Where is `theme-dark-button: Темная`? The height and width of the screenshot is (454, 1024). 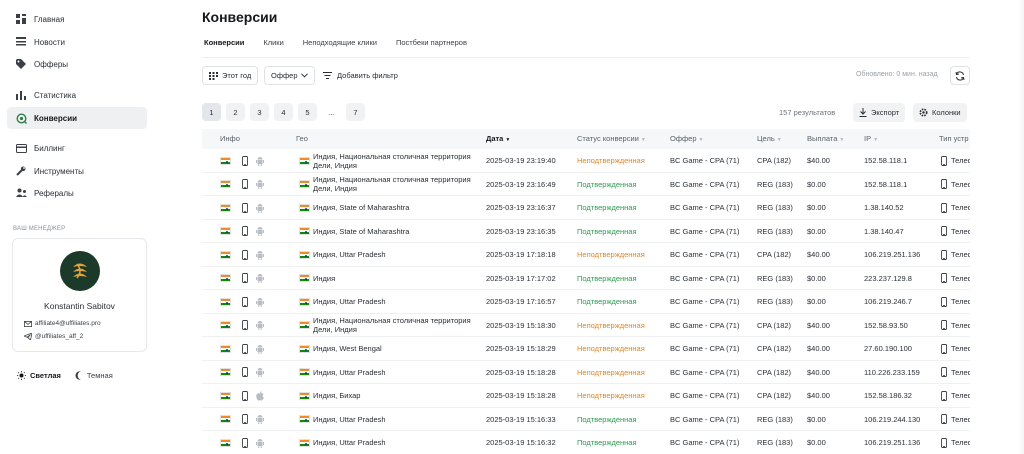 theme-dark-button: Темная is located at coordinates (94, 375).